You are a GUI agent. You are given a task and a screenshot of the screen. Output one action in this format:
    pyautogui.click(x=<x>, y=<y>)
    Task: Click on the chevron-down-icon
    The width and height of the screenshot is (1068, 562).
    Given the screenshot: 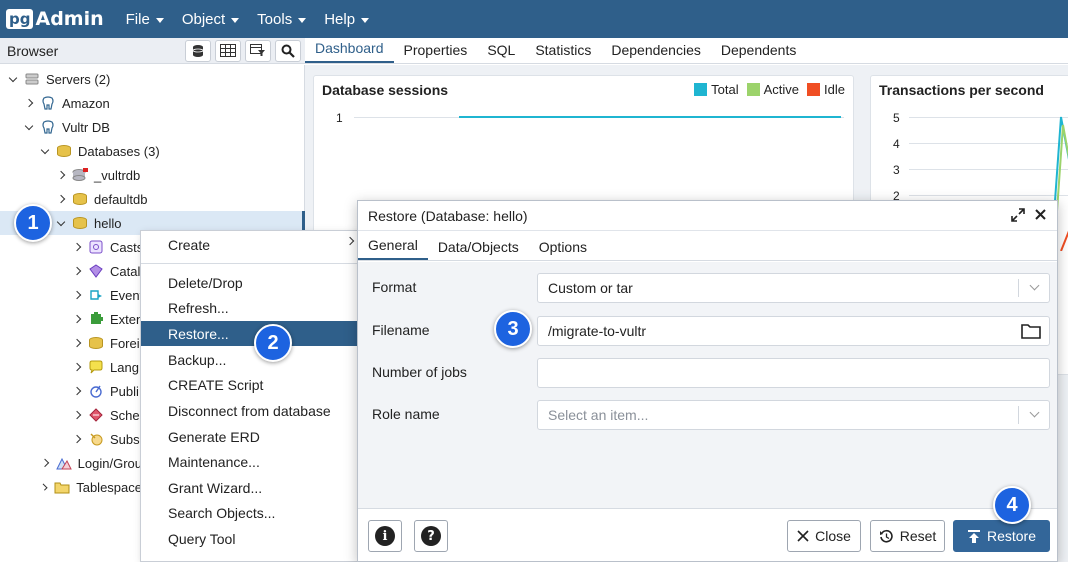 What is the action you would take?
    pyautogui.click(x=1034, y=285)
    